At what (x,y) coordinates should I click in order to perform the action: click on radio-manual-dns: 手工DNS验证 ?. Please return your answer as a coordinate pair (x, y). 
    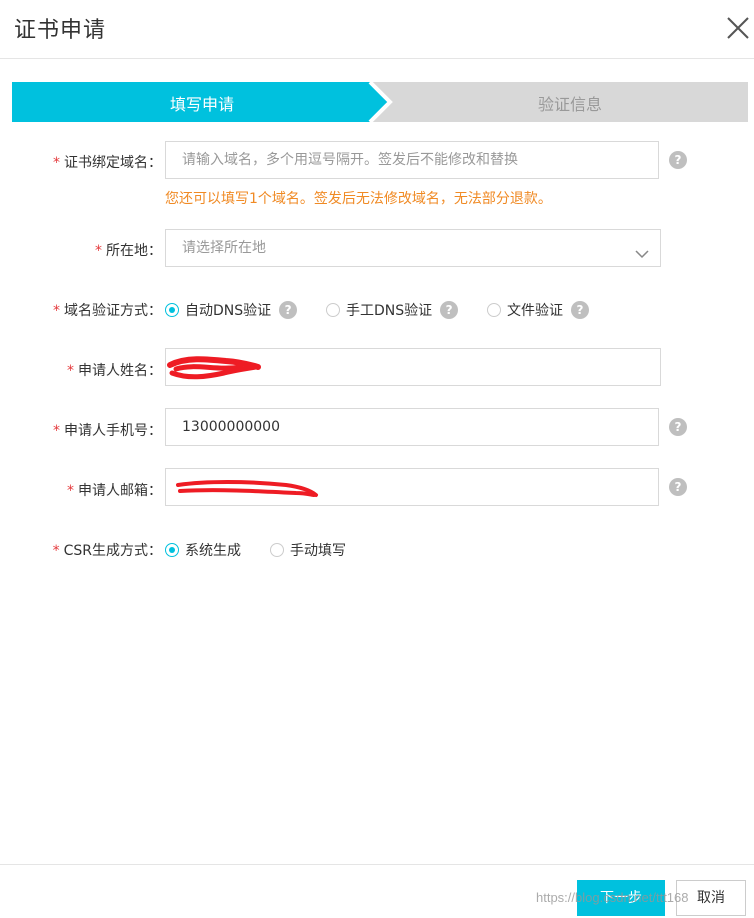
    Looking at the image, I should click on (392, 310).